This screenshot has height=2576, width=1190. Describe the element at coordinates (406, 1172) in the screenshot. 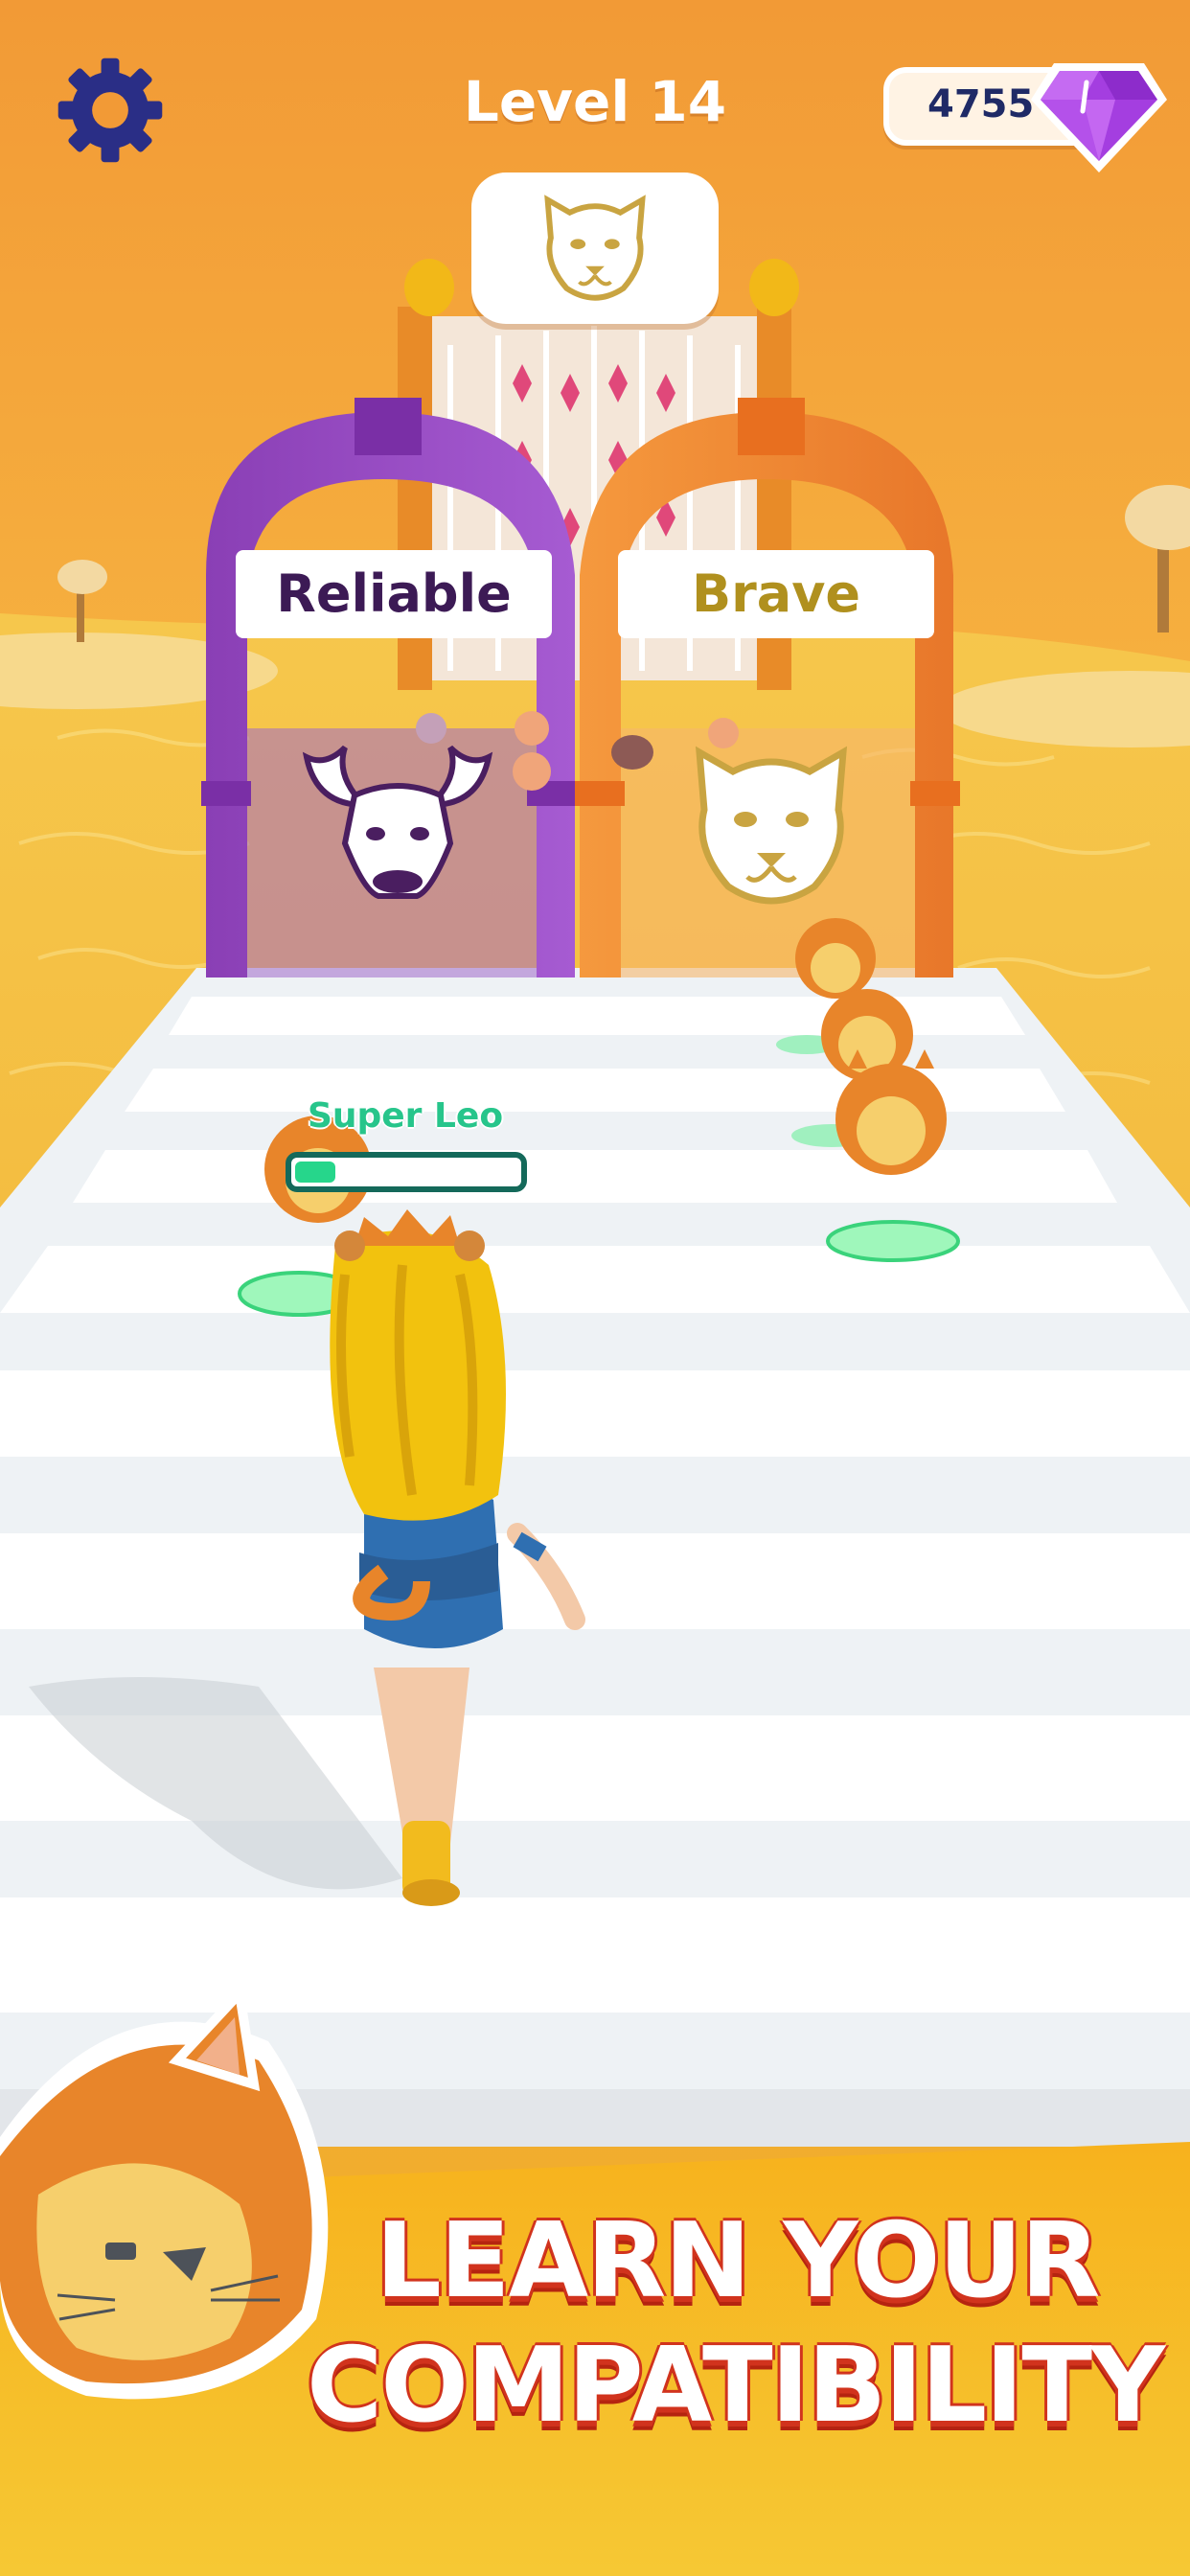

I see `power-progress-bar` at that location.